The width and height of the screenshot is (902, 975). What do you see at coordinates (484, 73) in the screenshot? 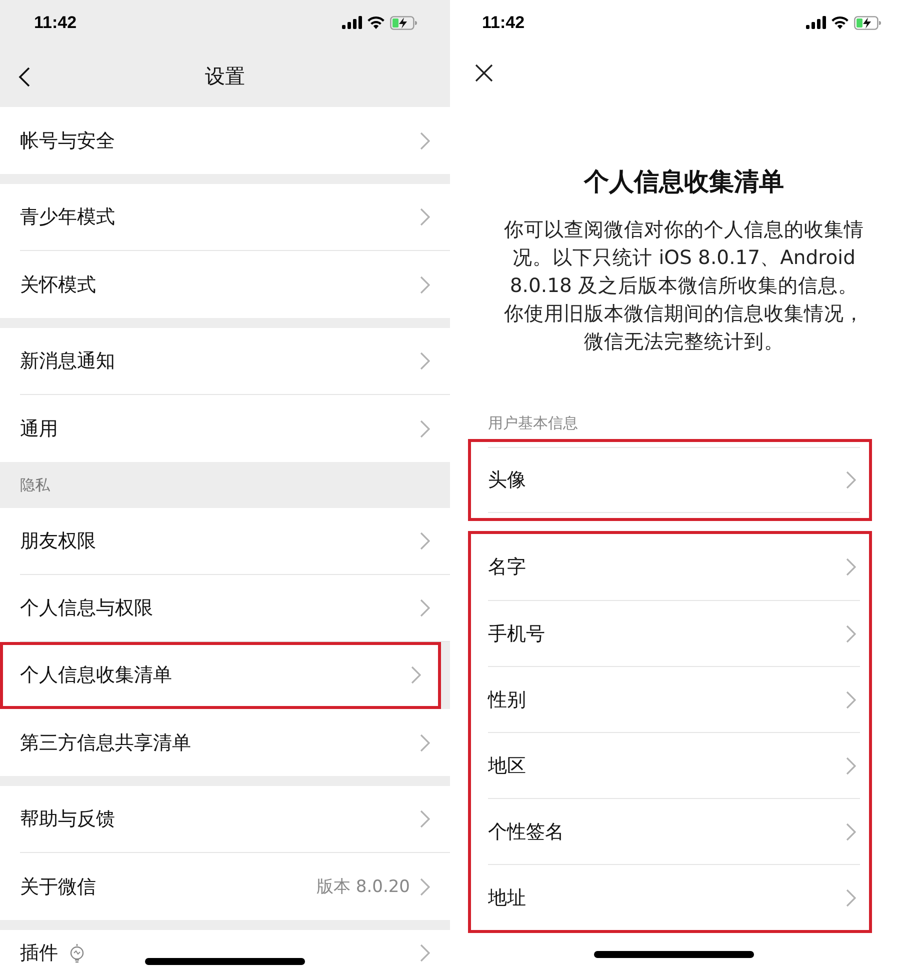
I see `close-icon` at bounding box center [484, 73].